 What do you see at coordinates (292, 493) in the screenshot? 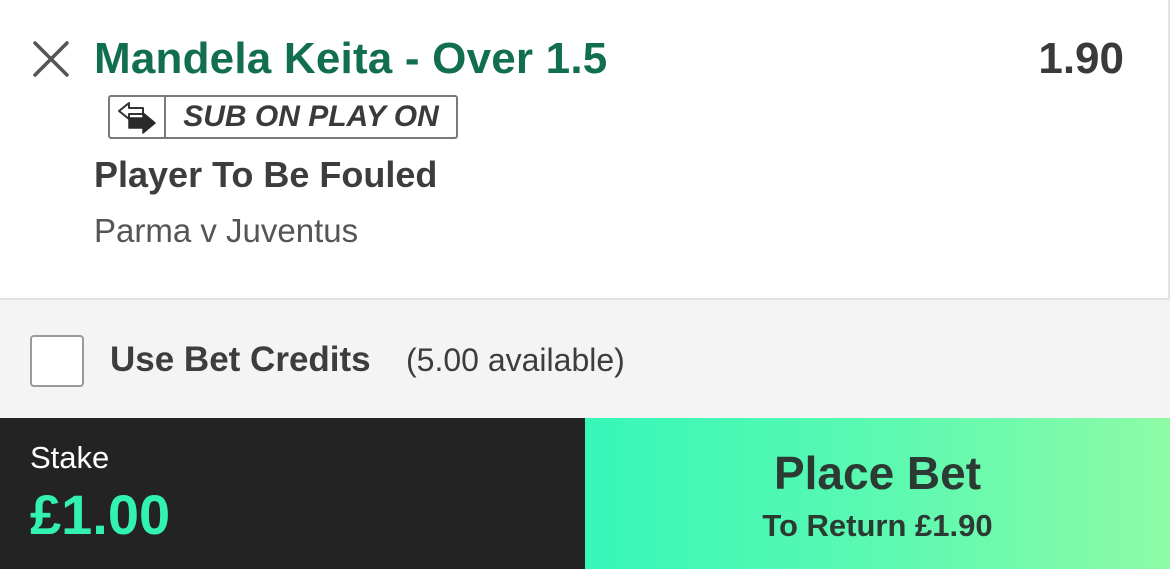
I see `stake-input: Stake £1.00` at bounding box center [292, 493].